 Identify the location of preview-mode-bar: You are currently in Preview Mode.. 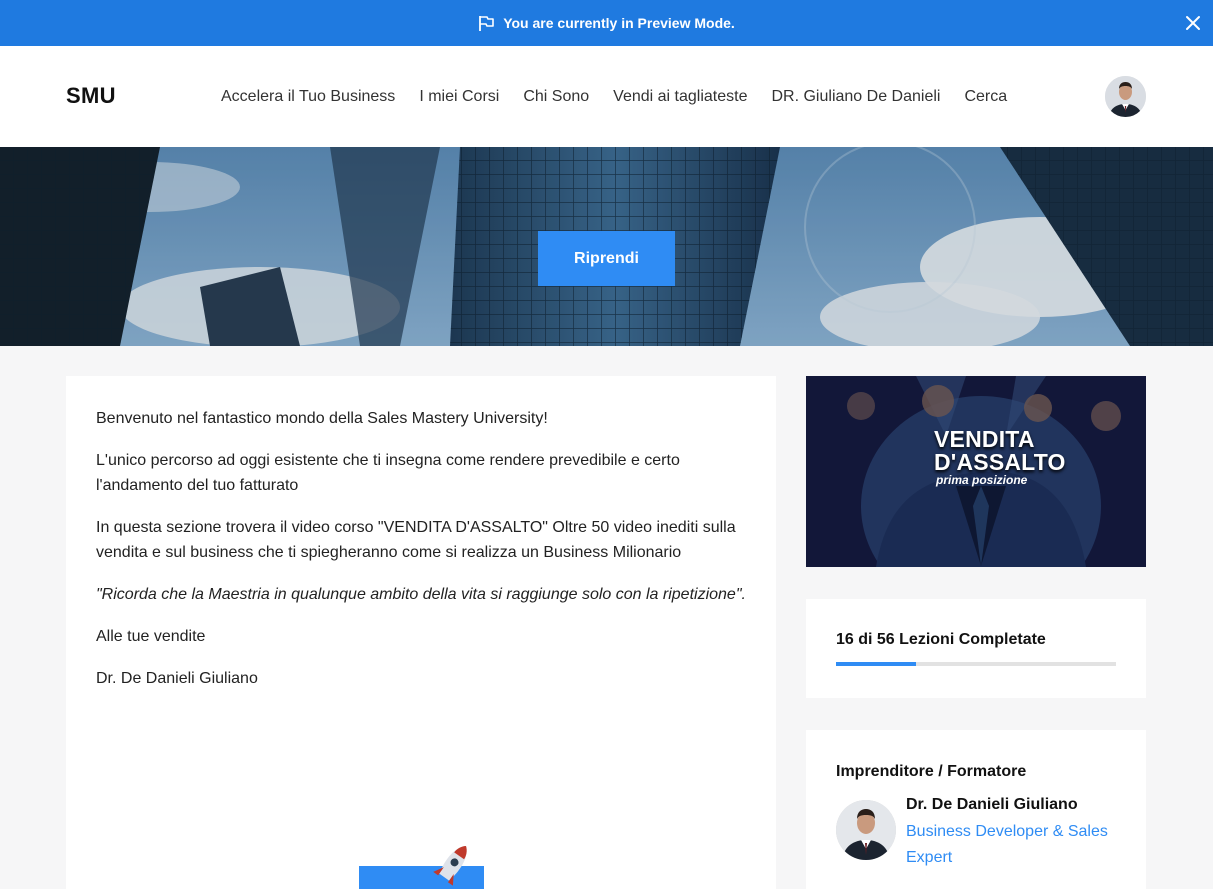
(606, 23).